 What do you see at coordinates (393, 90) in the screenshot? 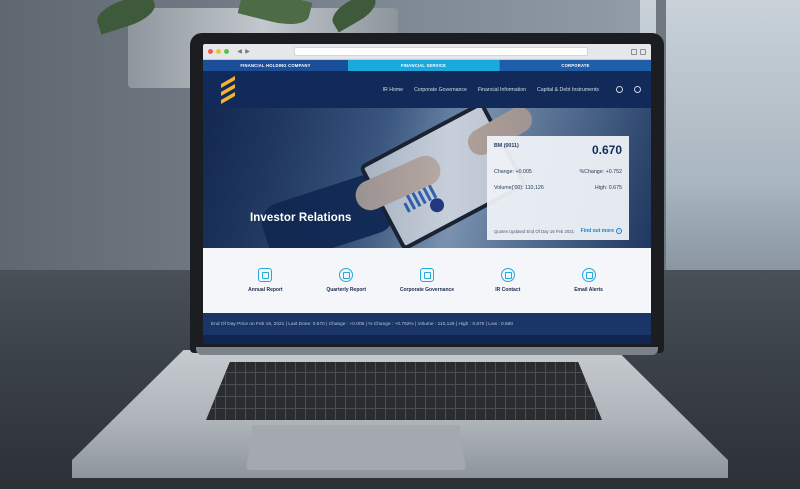
I see `nav-item-ir-home: IR Home` at bounding box center [393, 90].